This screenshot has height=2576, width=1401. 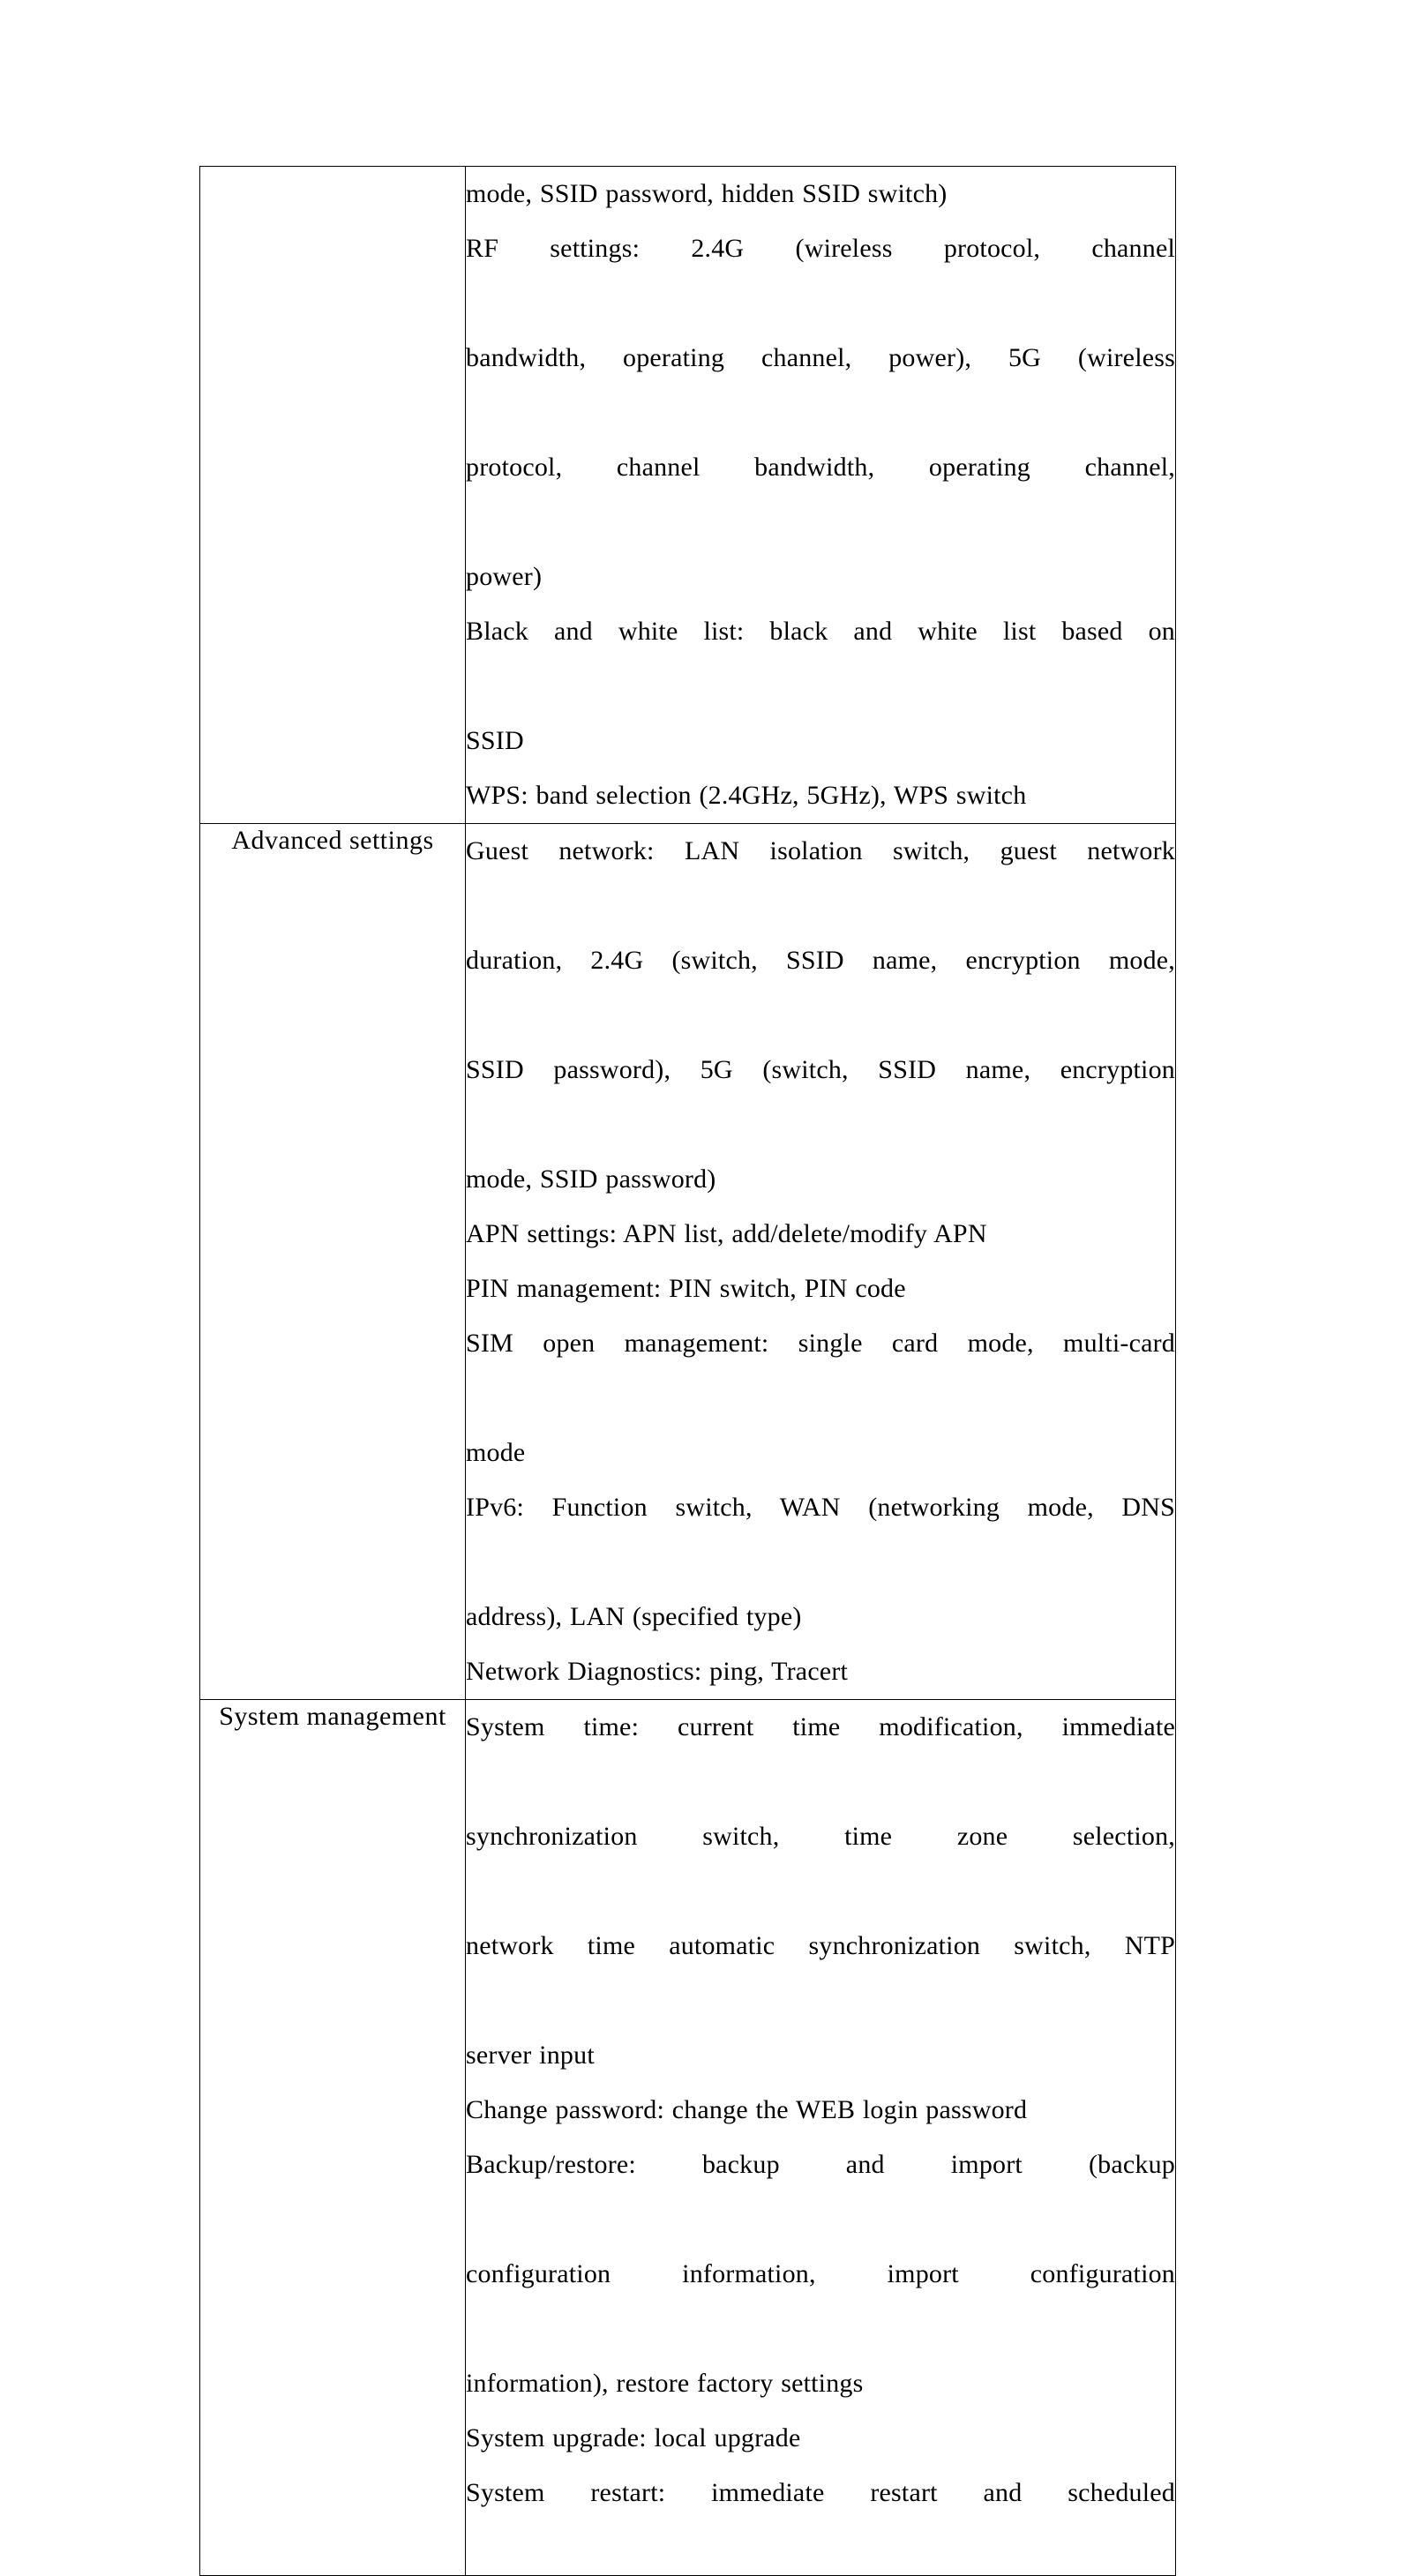 What do you see at coordinates (707, 193) in the screenshot?
I see `description-line: mode, SSID password, hidden SSID switch)` at bounding box center [707, 193].